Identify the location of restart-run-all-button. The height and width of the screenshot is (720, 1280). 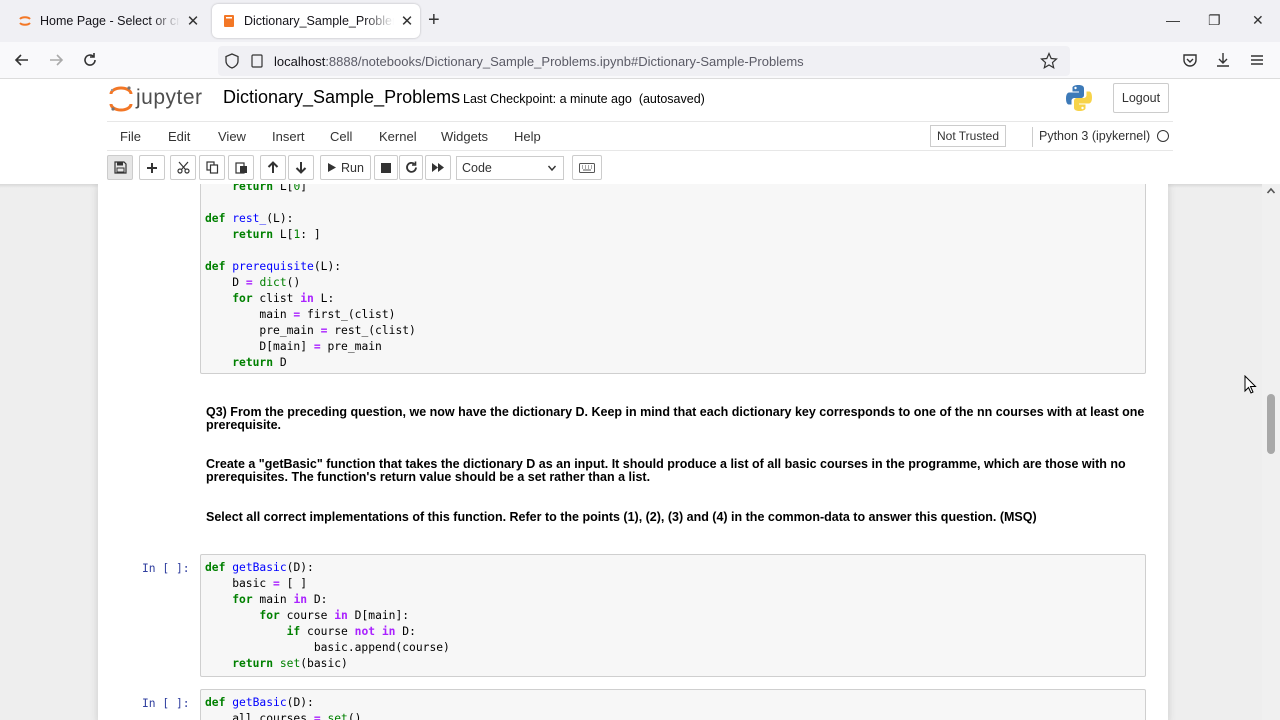
(438, 167).